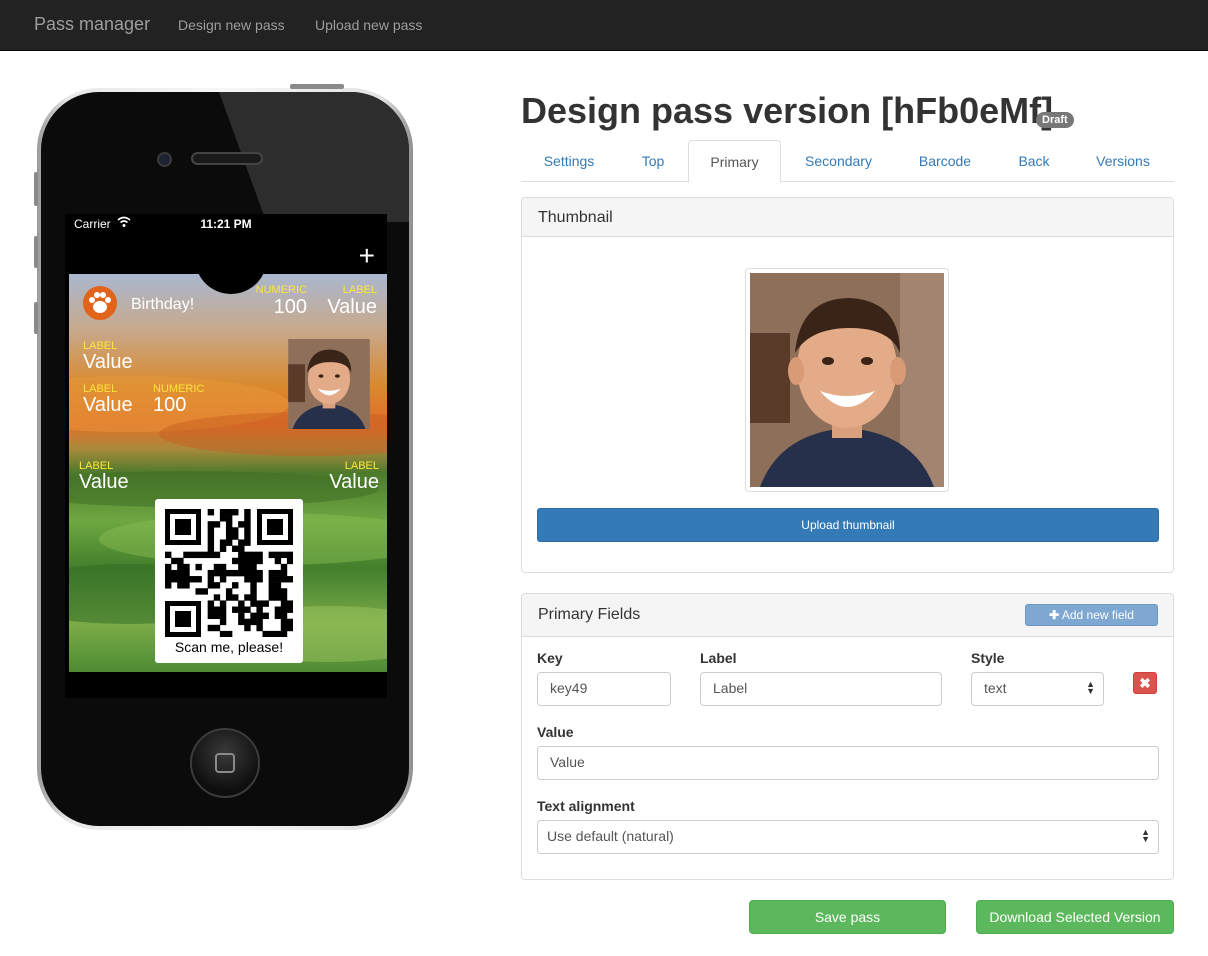 This screenshot has height=956, width=1208. Describe the element at coordinates (1034, 161) in the screenshot. I see `tab-back: Back` at that location.